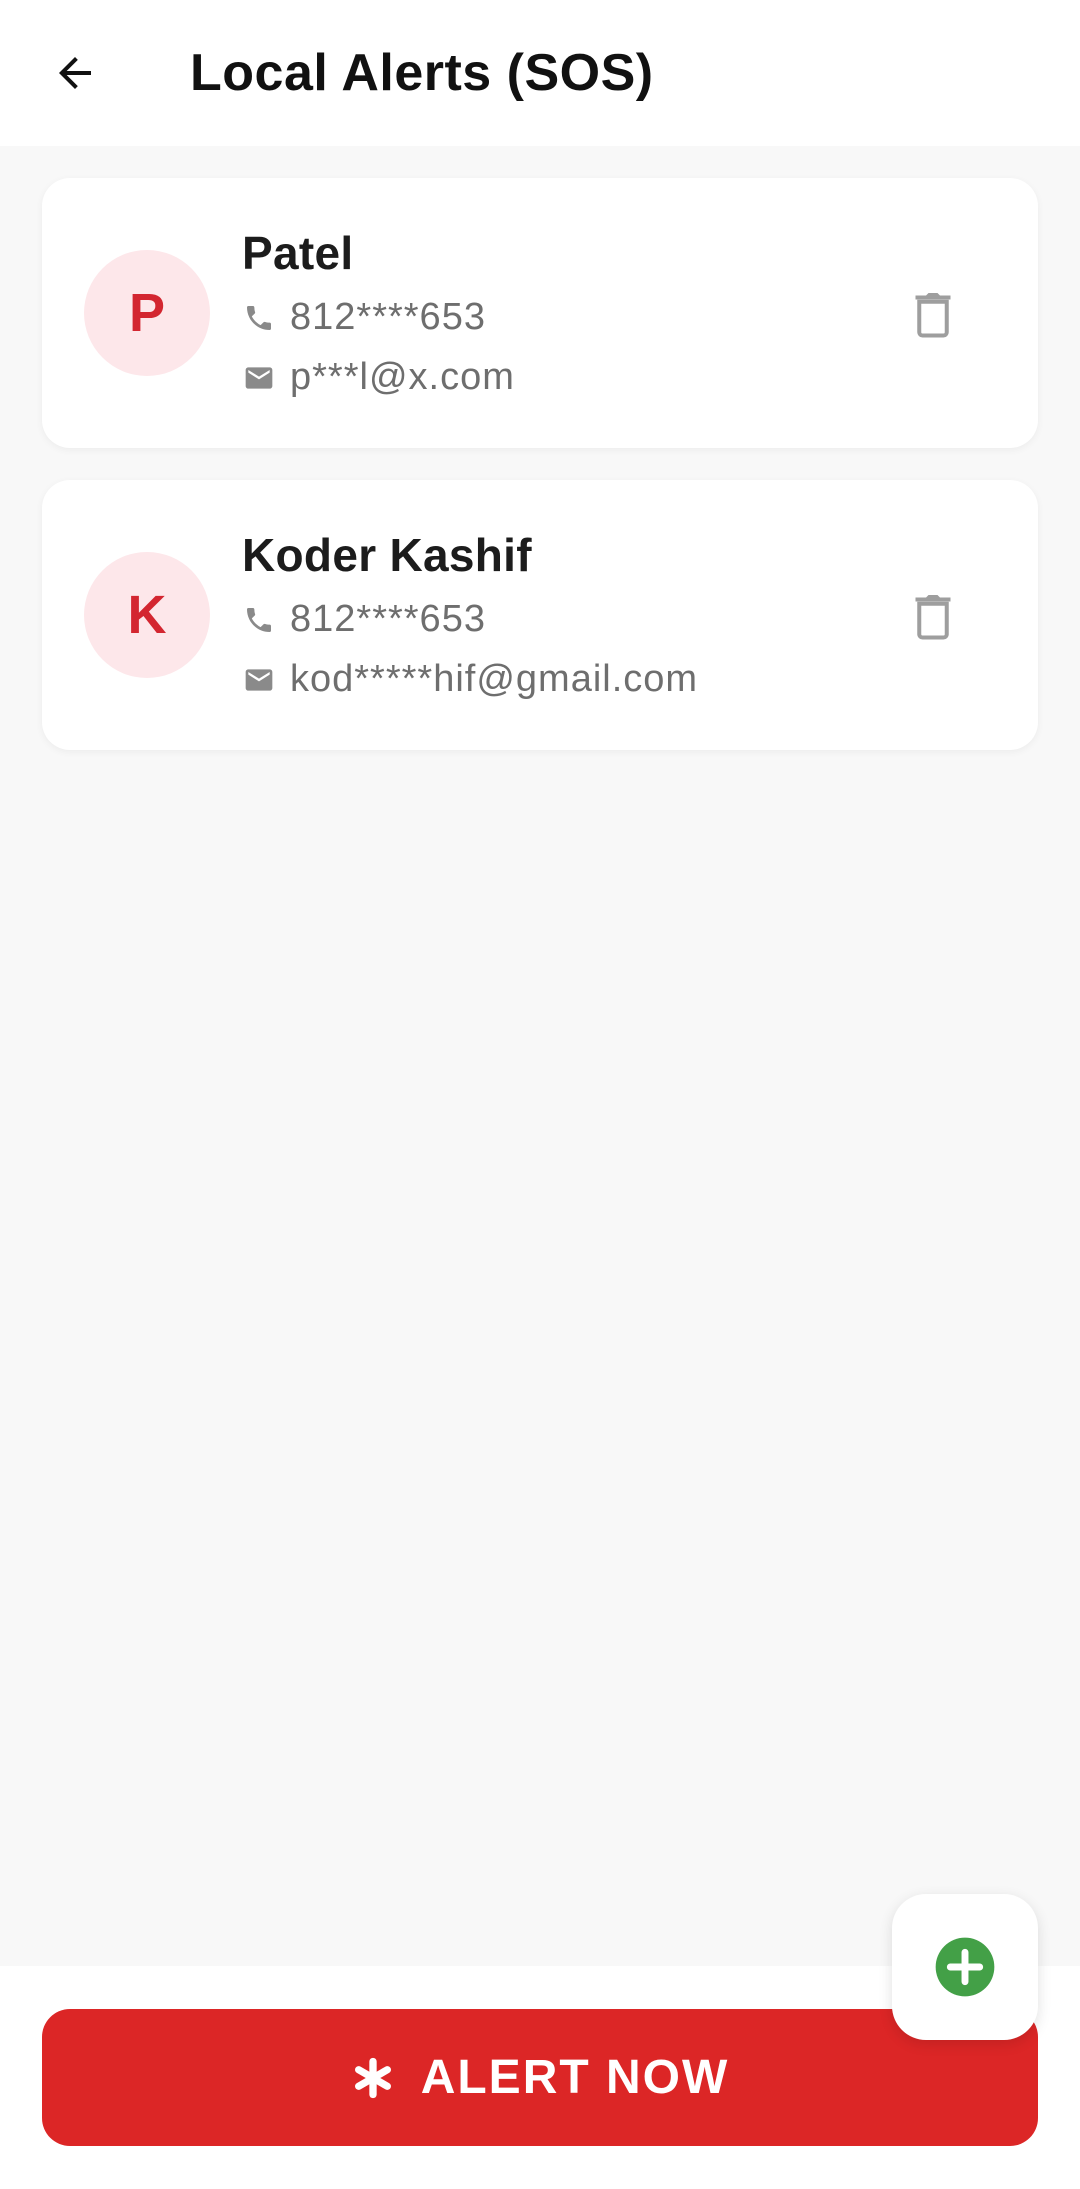 The height and width of the screenshot is (2189, 1080). Describe the element at coordinates (373, 2078) in the screenshot. I see `asterisk-icon` at that location.